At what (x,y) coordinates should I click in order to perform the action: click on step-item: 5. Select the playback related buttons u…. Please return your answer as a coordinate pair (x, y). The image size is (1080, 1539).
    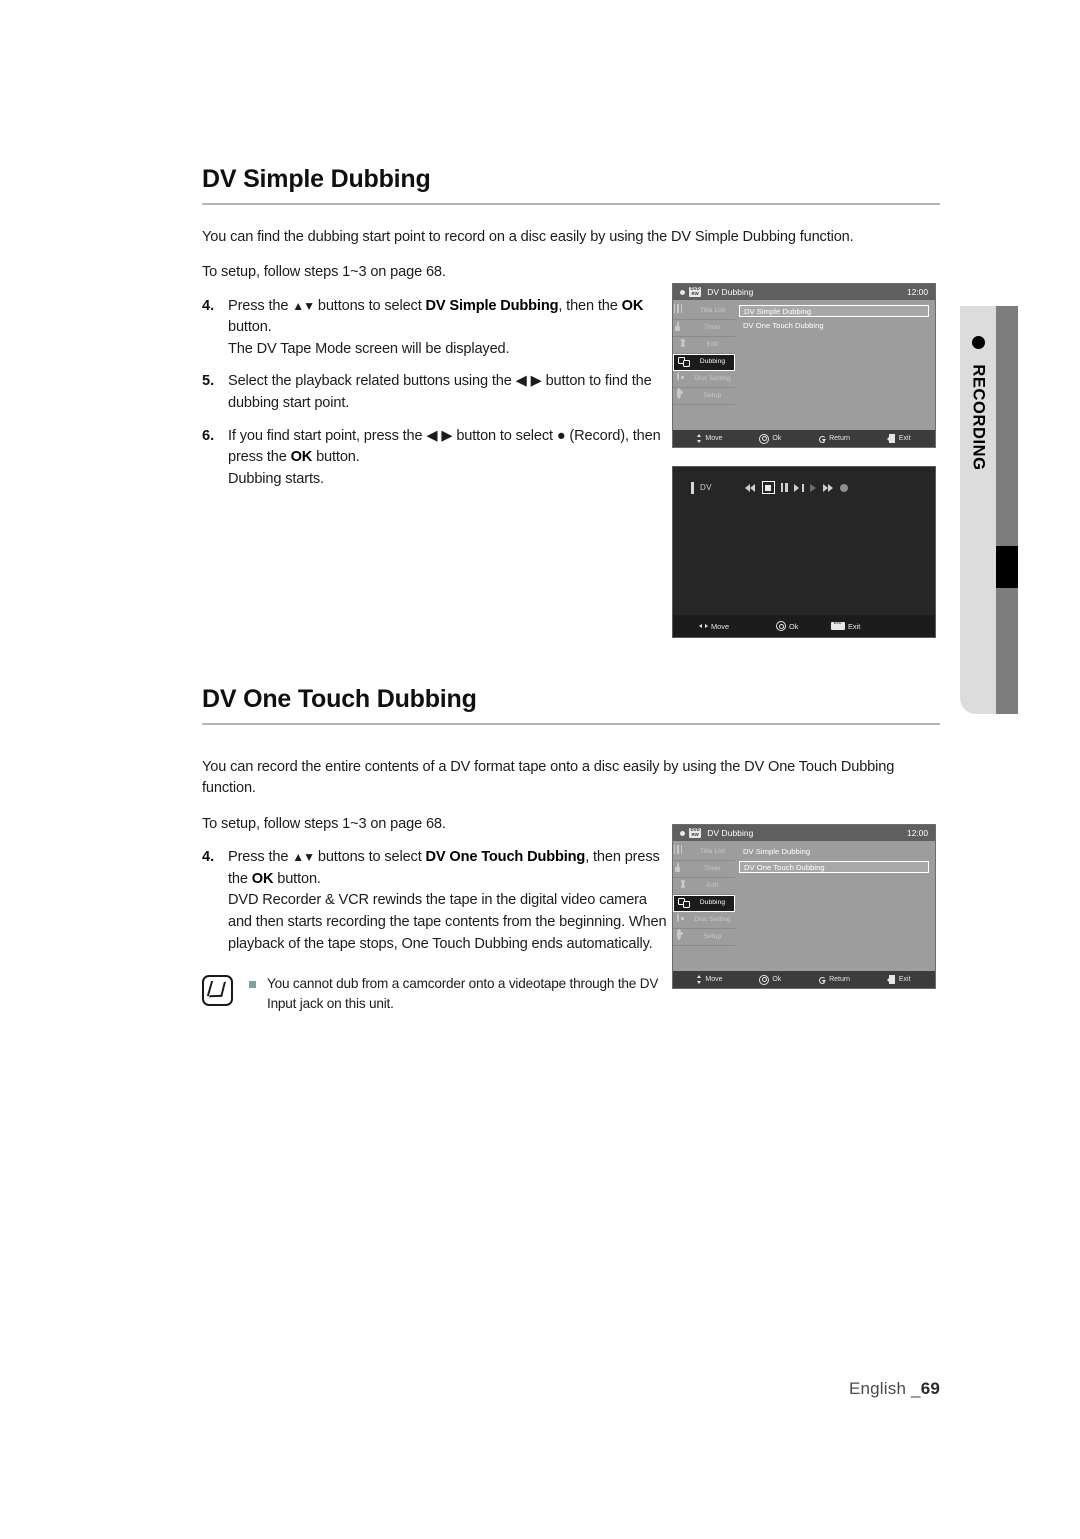
    Looking at the image, I should click on (433, 392).